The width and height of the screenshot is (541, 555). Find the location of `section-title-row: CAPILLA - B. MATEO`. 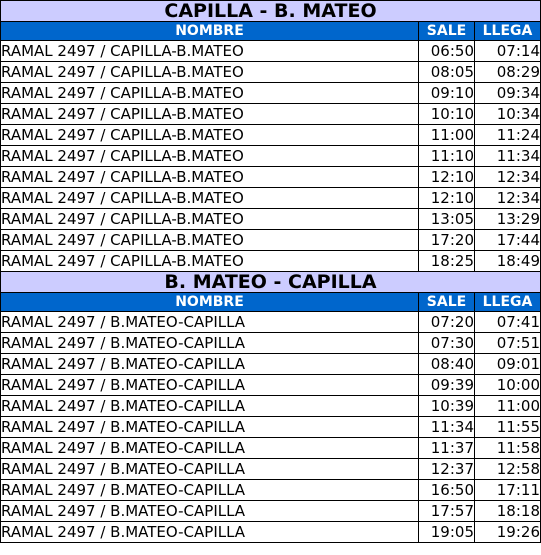

section-title-row: CAPILLA - B. MATEO is located at coordinates (270, 11).